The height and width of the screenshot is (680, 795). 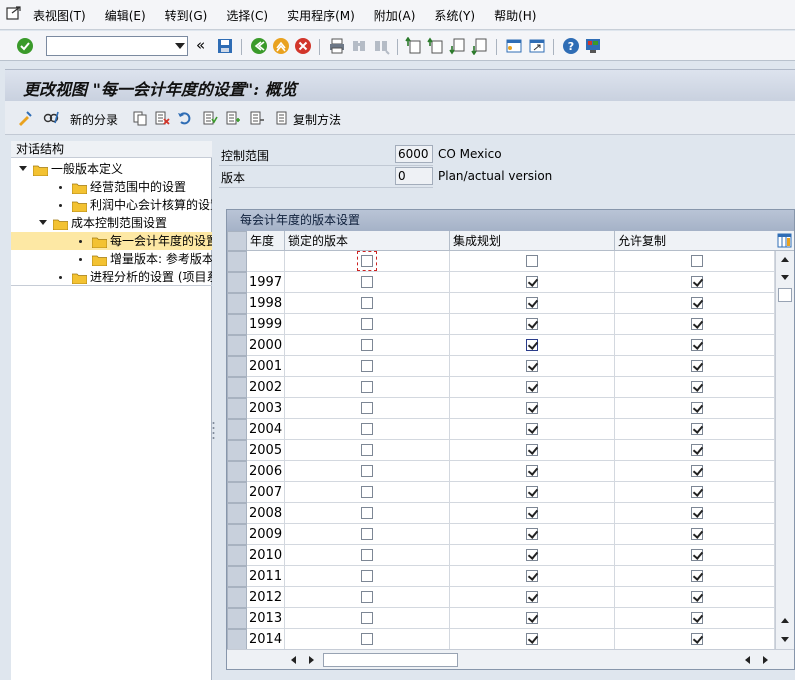 What do you see at coordinates (51, 118) in the screenshot?
I see `glasses-edit-icon` at bounding box center [51, 118].